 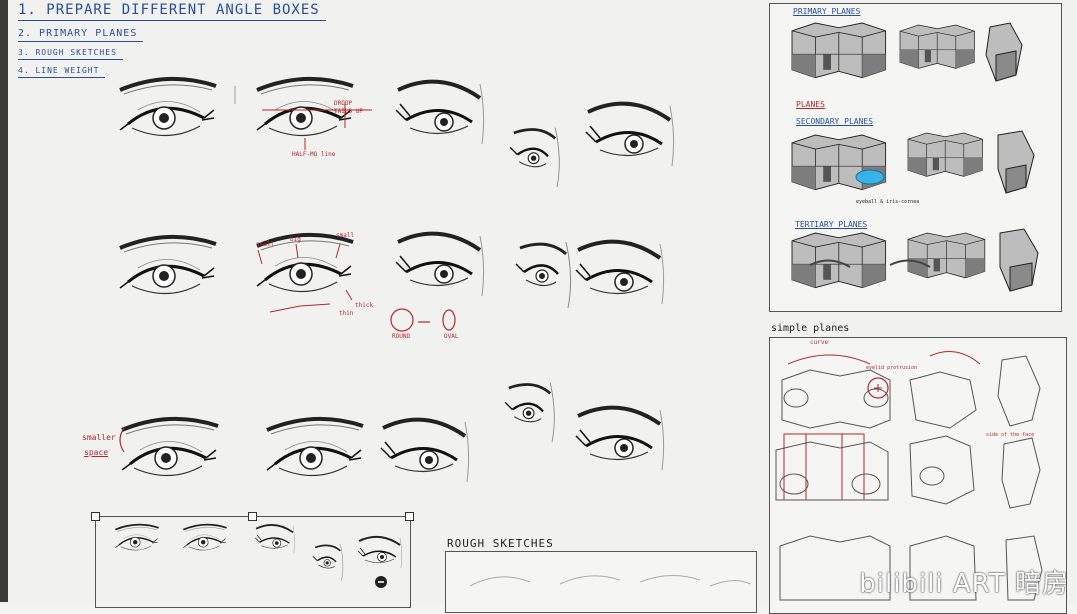 What do you see at coordinates (265, 244) in the screenshot?
I see `annotation-small-left: small` at bounding box center [265, 244].